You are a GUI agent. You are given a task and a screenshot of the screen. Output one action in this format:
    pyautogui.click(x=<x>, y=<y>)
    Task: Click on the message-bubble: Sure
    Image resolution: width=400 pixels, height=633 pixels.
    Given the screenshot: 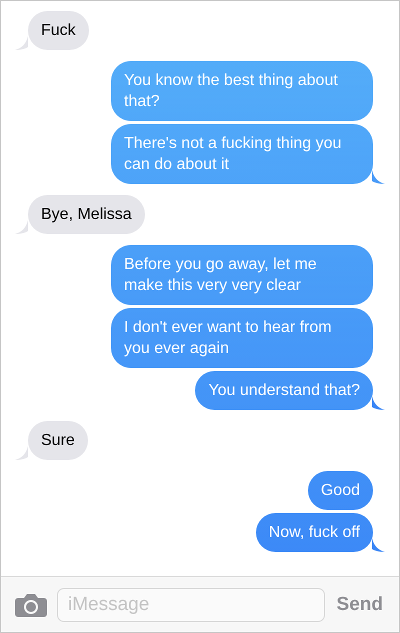 What is the action you would take?
    pyautogui.click(x=58, y=440)
    